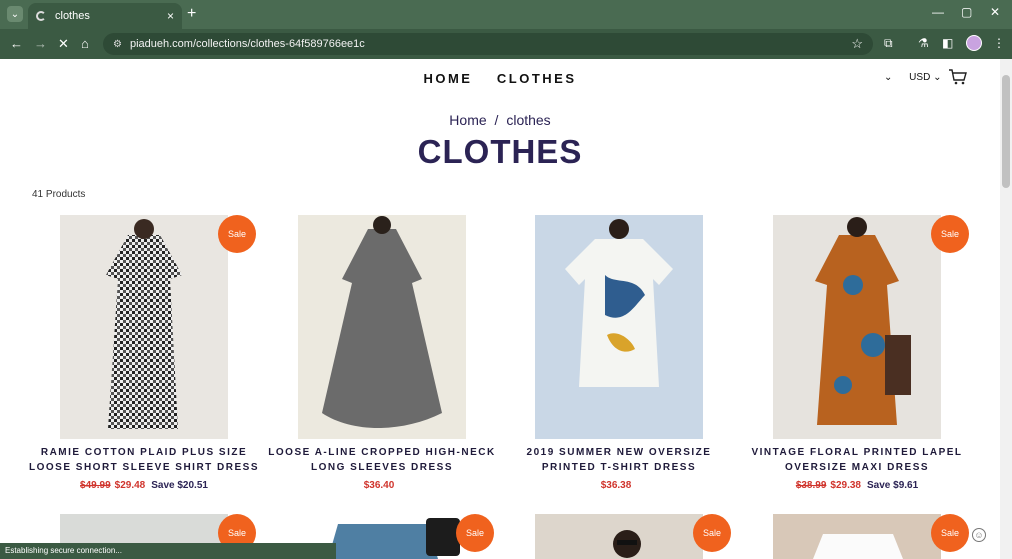 This screenshot has height=559, width=1012. What do you see at coordinates (863, 321) in the screenshot?
I see `floral-dress-image` at bounding box center [863, 321].